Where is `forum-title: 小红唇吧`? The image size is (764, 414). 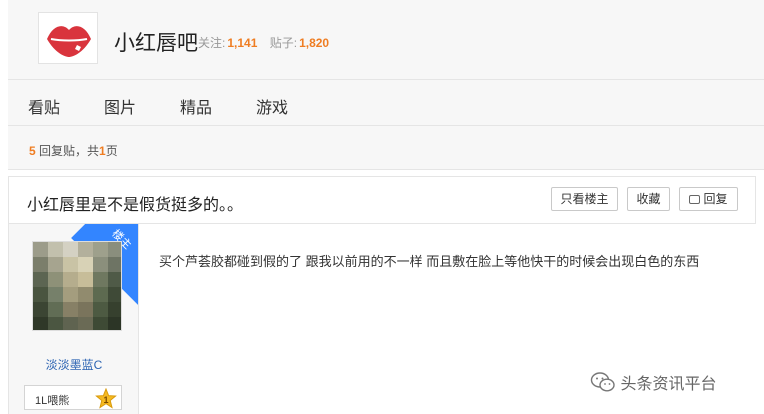 forum-title: 小红唇吧 is located at coordinates (156, 42).